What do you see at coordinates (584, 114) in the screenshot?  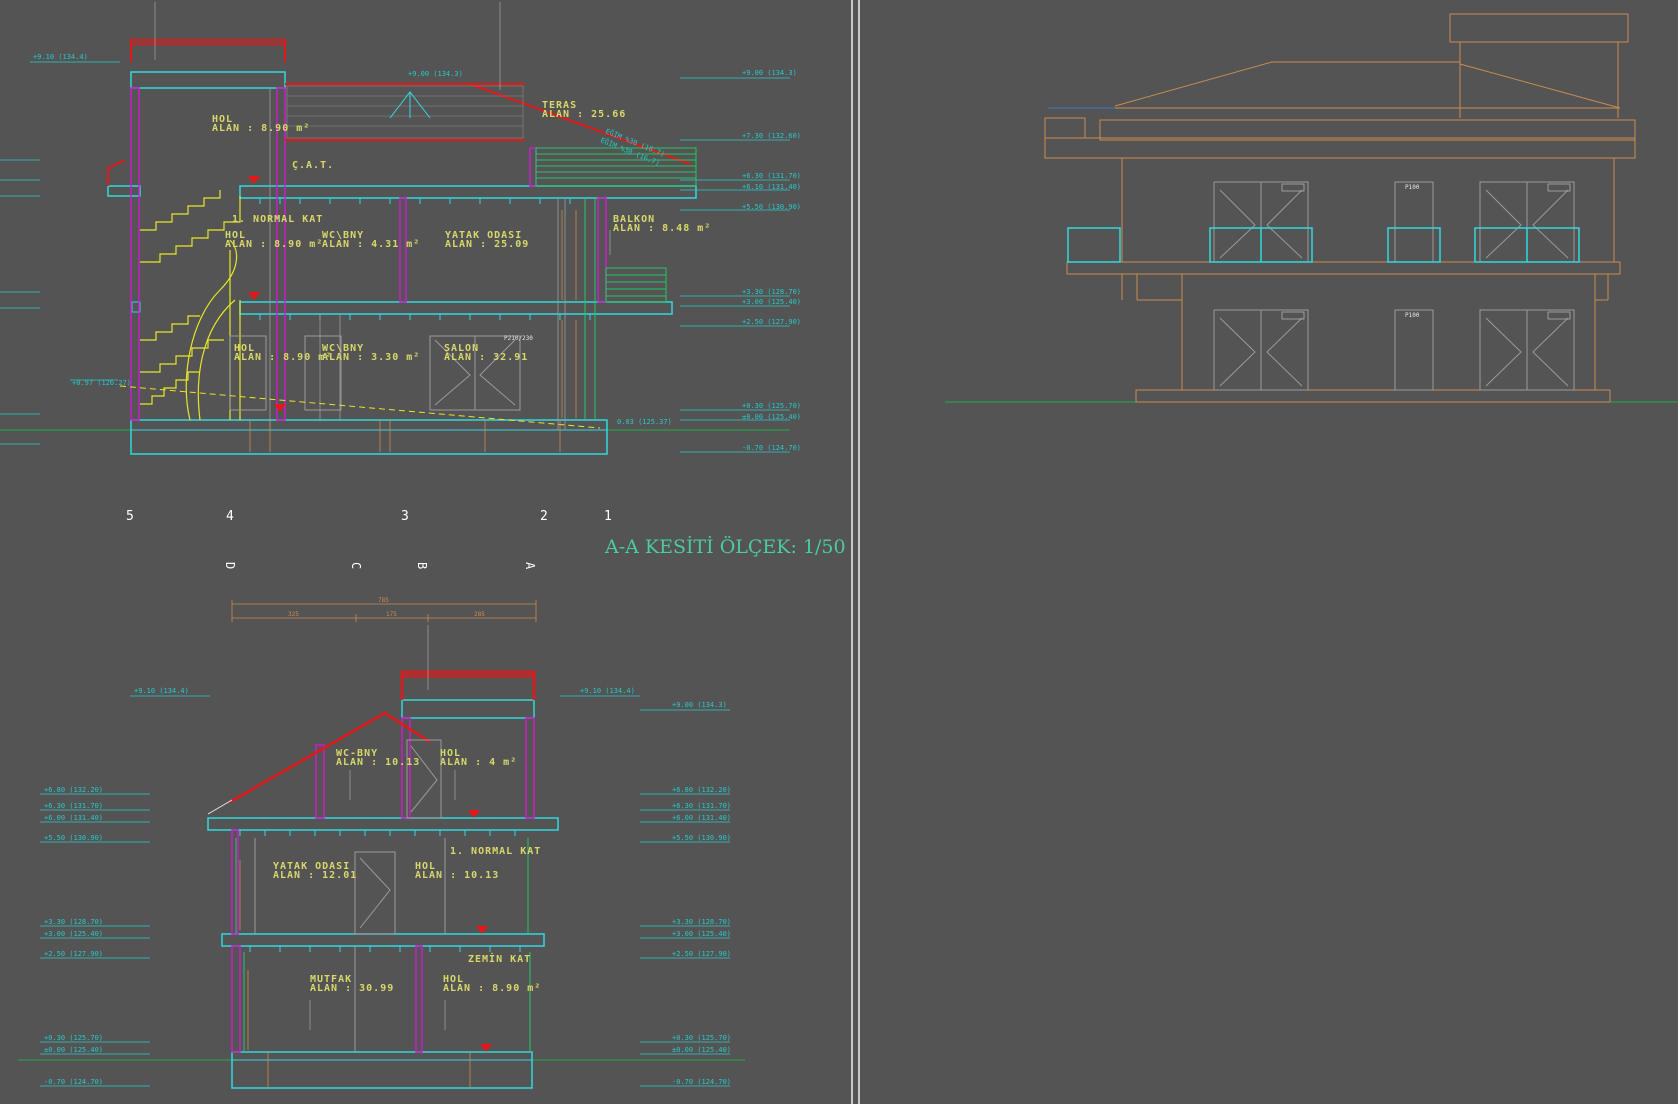 I see `room-area: ALAN : 25.66` at bounding box center [584, 114].